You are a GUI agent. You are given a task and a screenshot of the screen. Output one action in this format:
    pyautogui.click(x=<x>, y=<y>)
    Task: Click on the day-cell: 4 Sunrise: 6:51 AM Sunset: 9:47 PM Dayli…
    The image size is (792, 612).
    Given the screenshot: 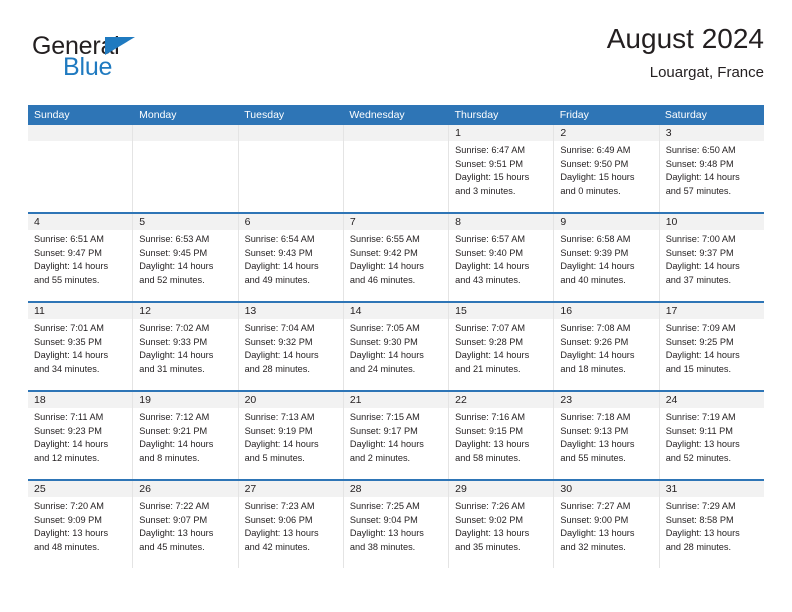 What is the action you would take?
    pyautogui.click(x=81, y=257)
    